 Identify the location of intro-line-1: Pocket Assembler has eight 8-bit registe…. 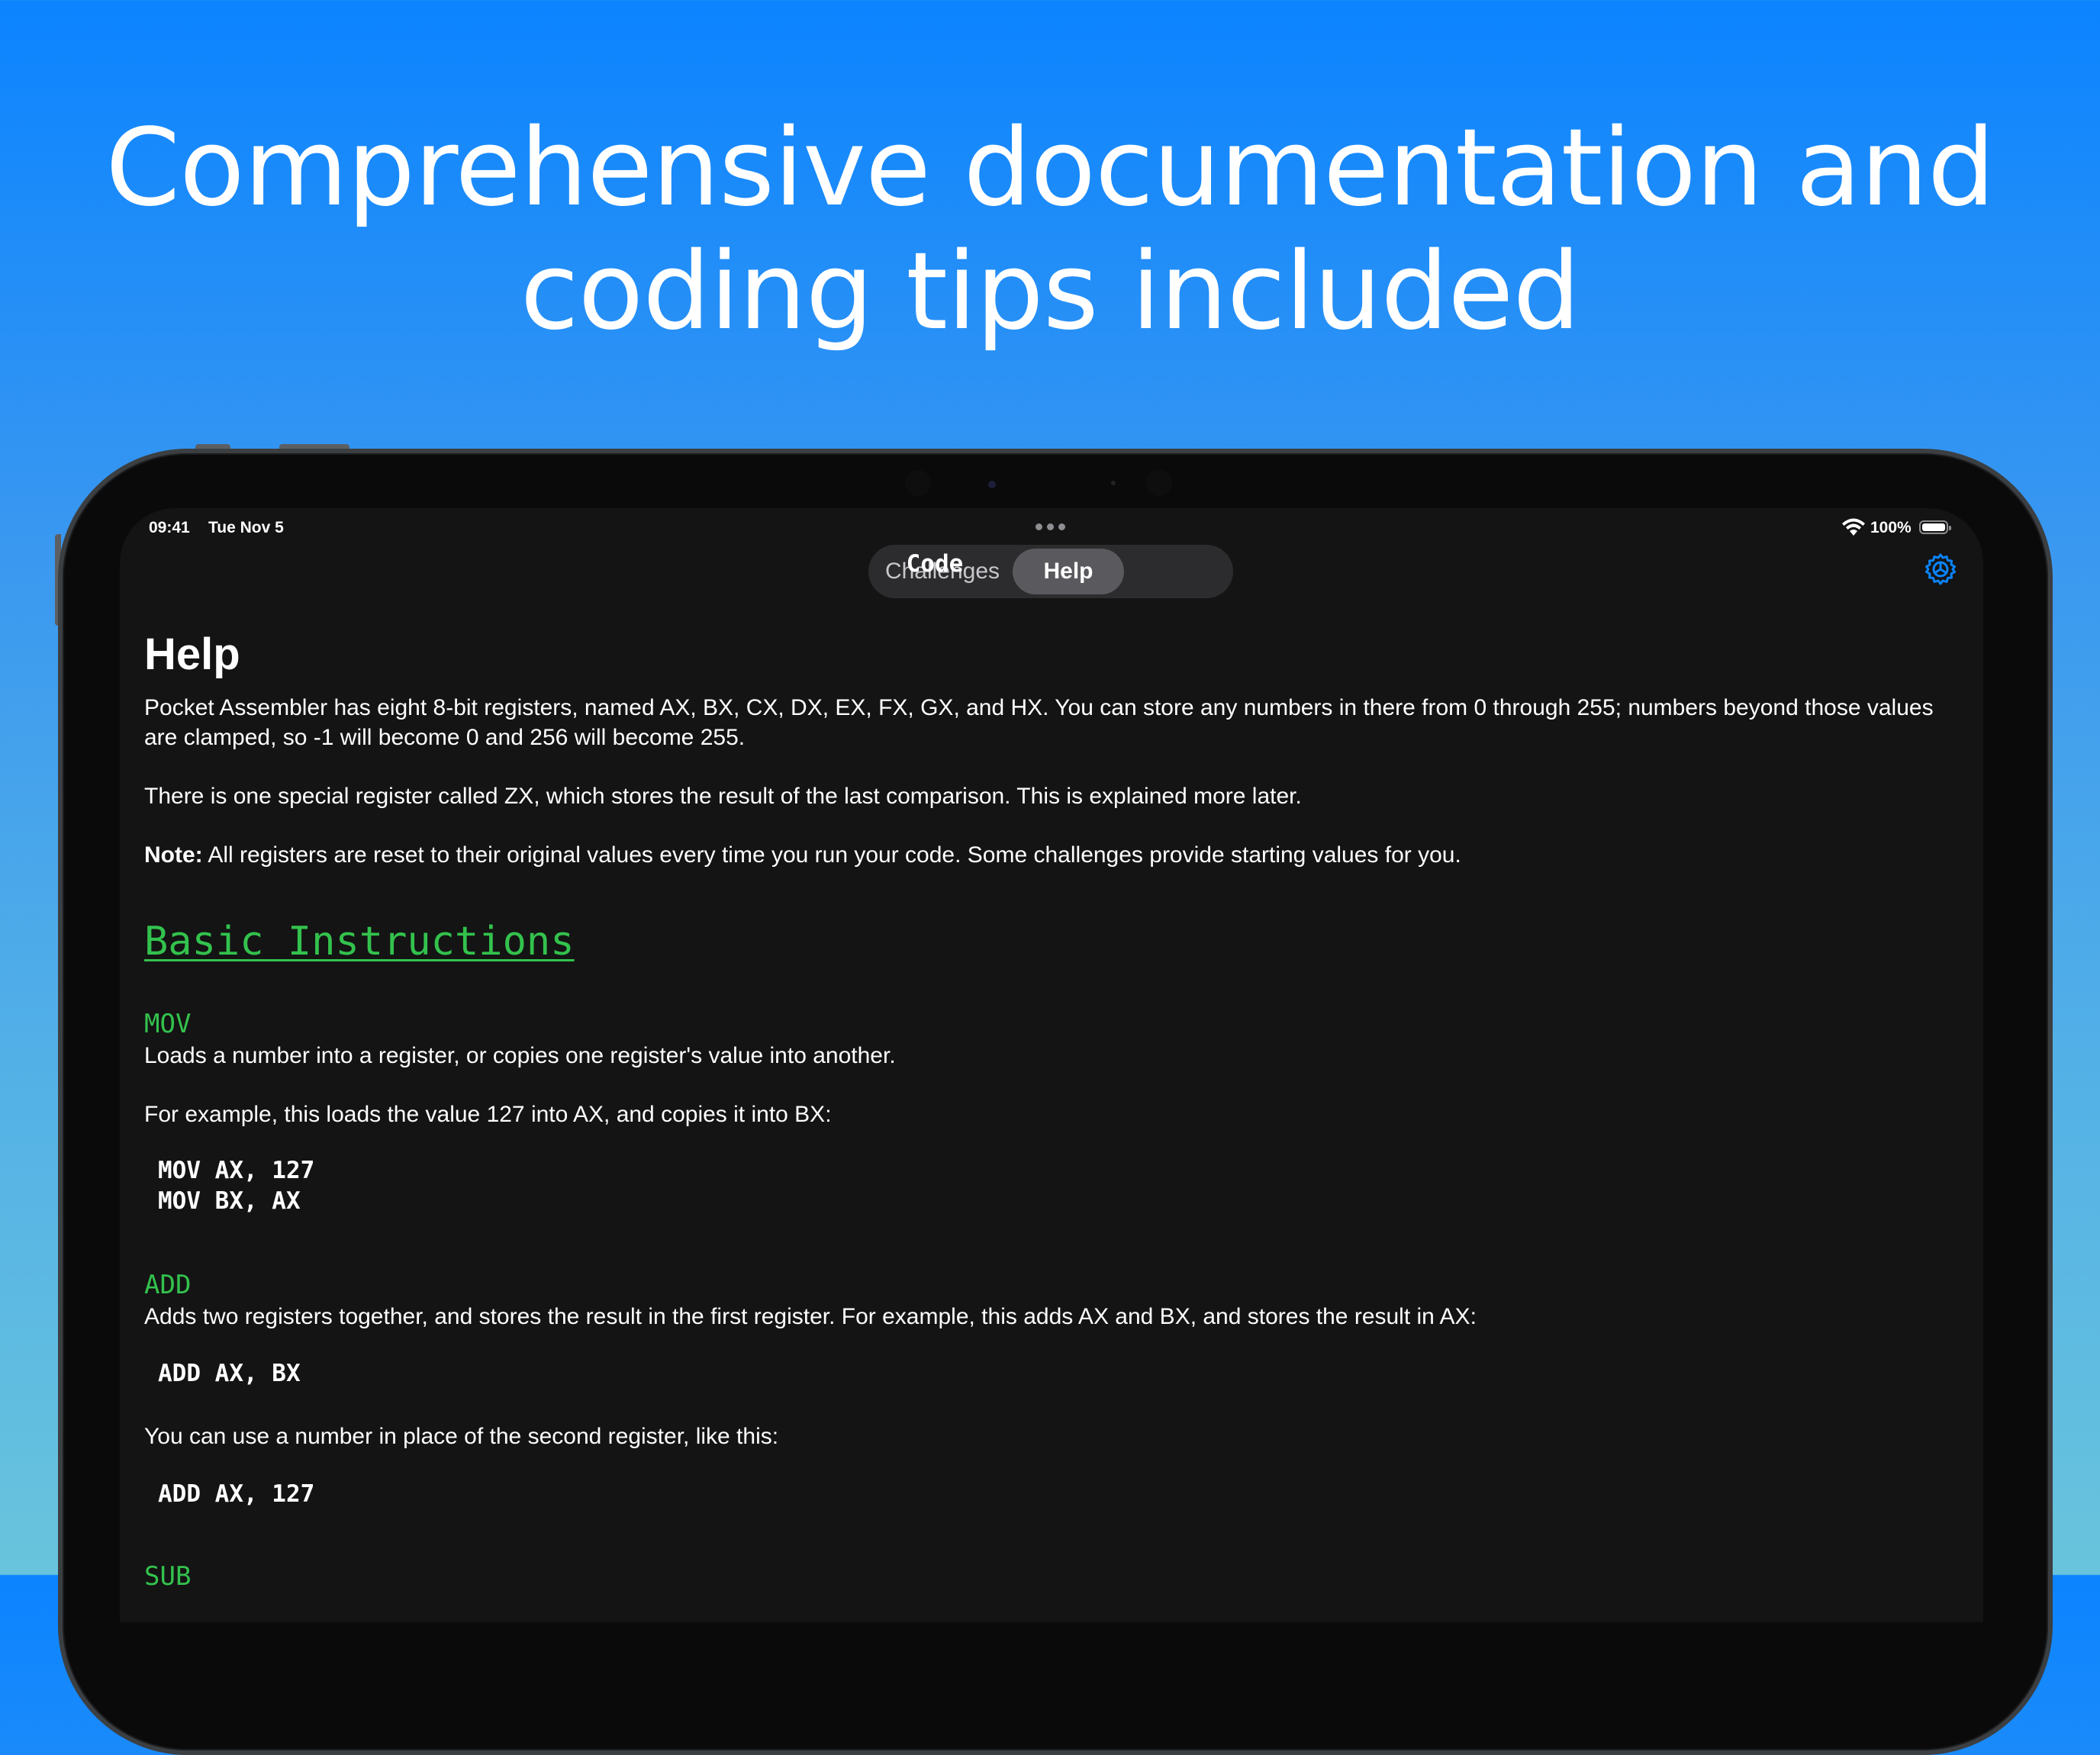
(1039, 708).